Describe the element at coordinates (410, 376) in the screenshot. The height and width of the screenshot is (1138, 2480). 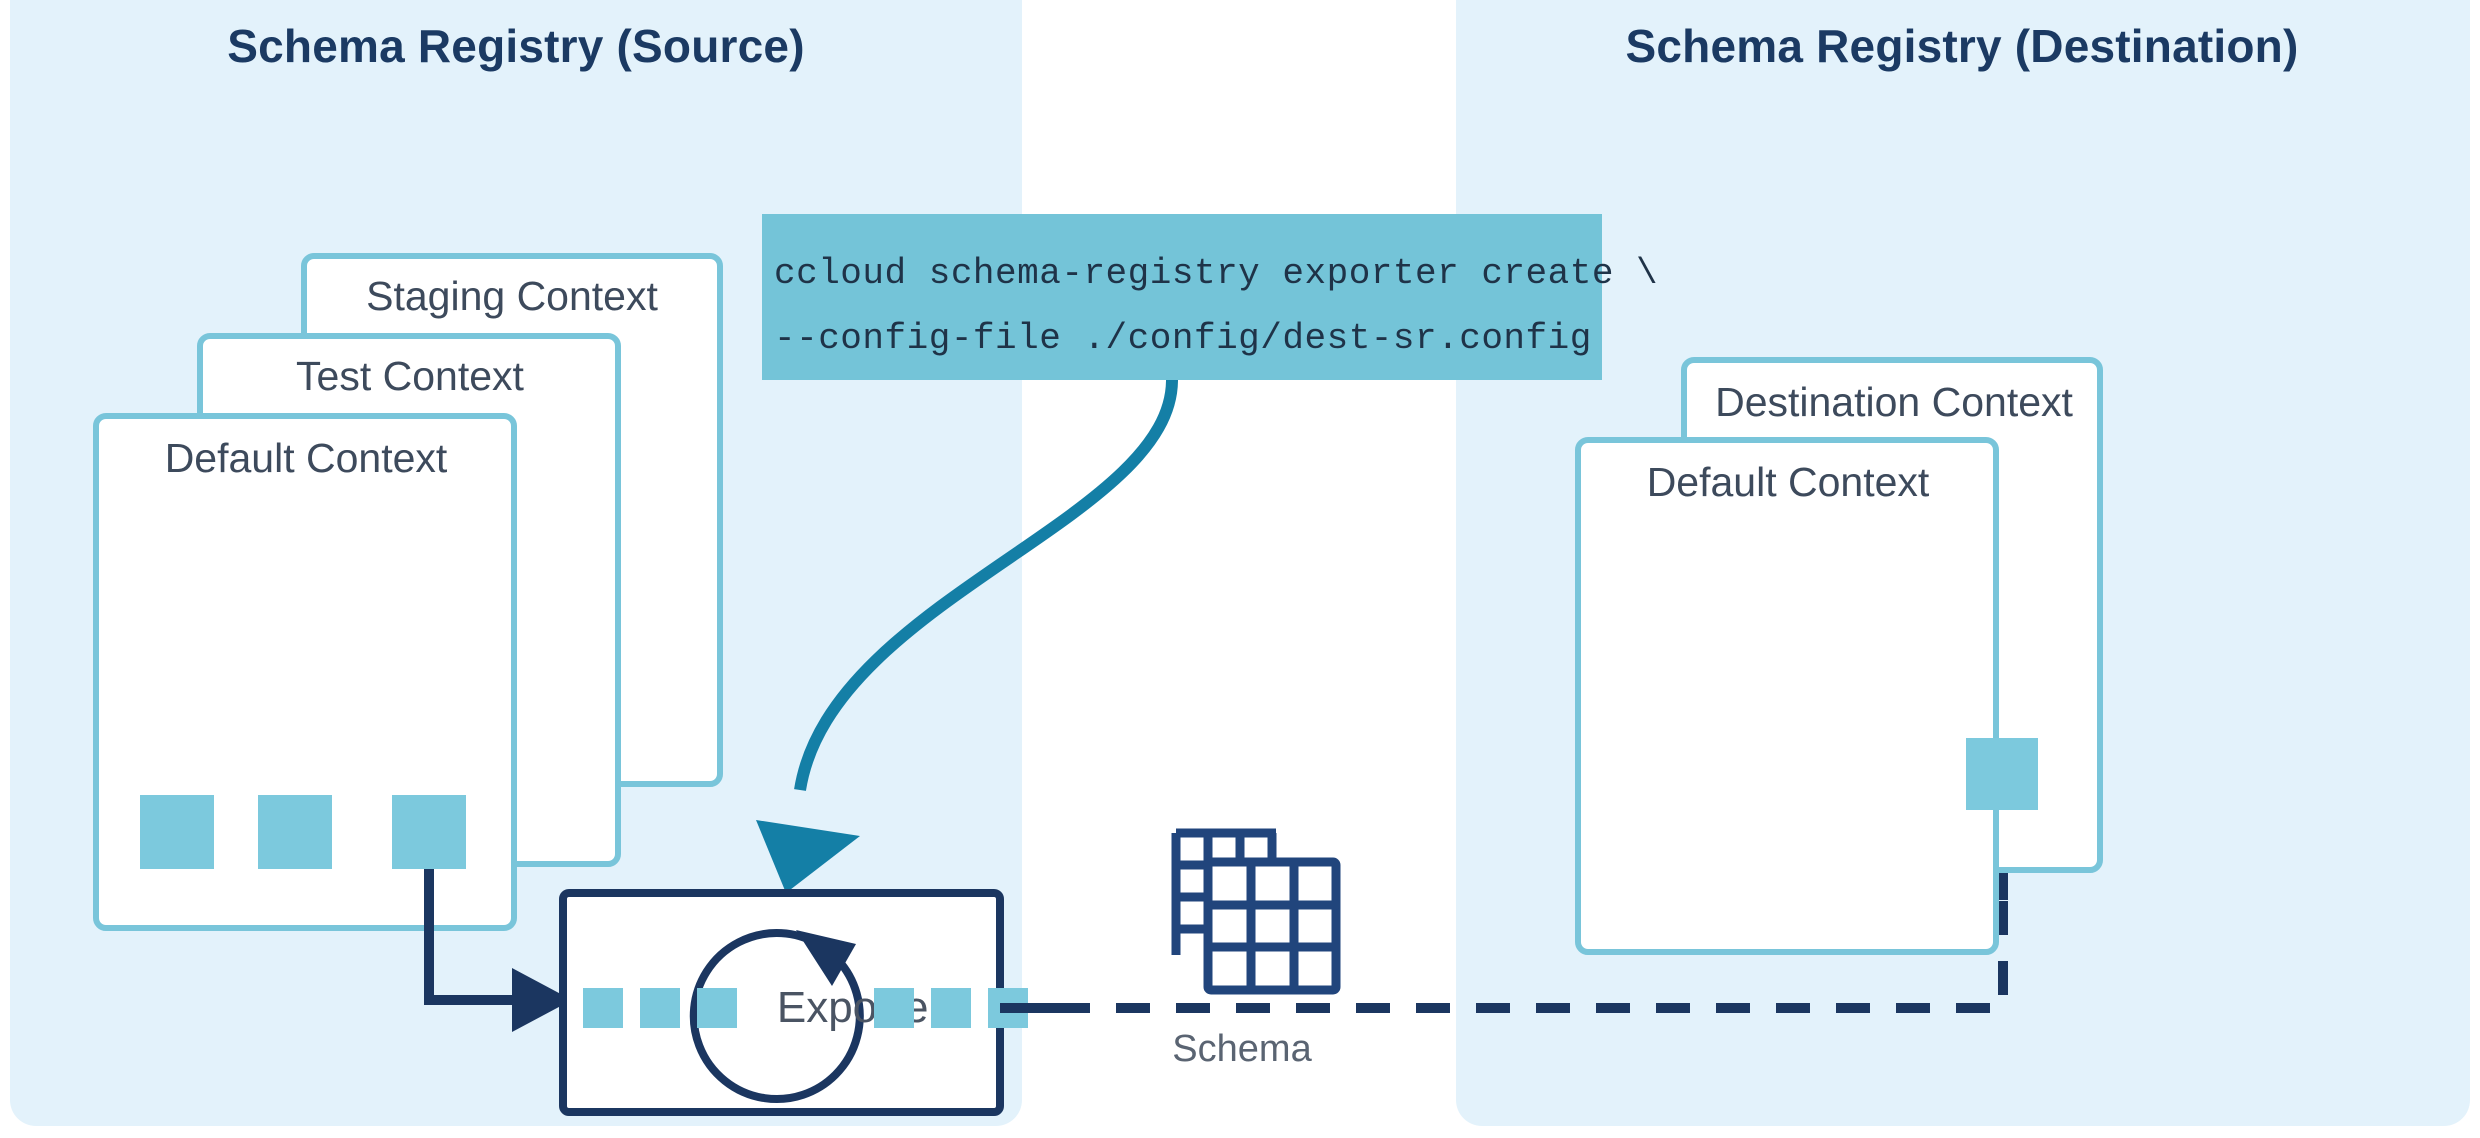
I see `source-context-label-test: Test Context` at that location.